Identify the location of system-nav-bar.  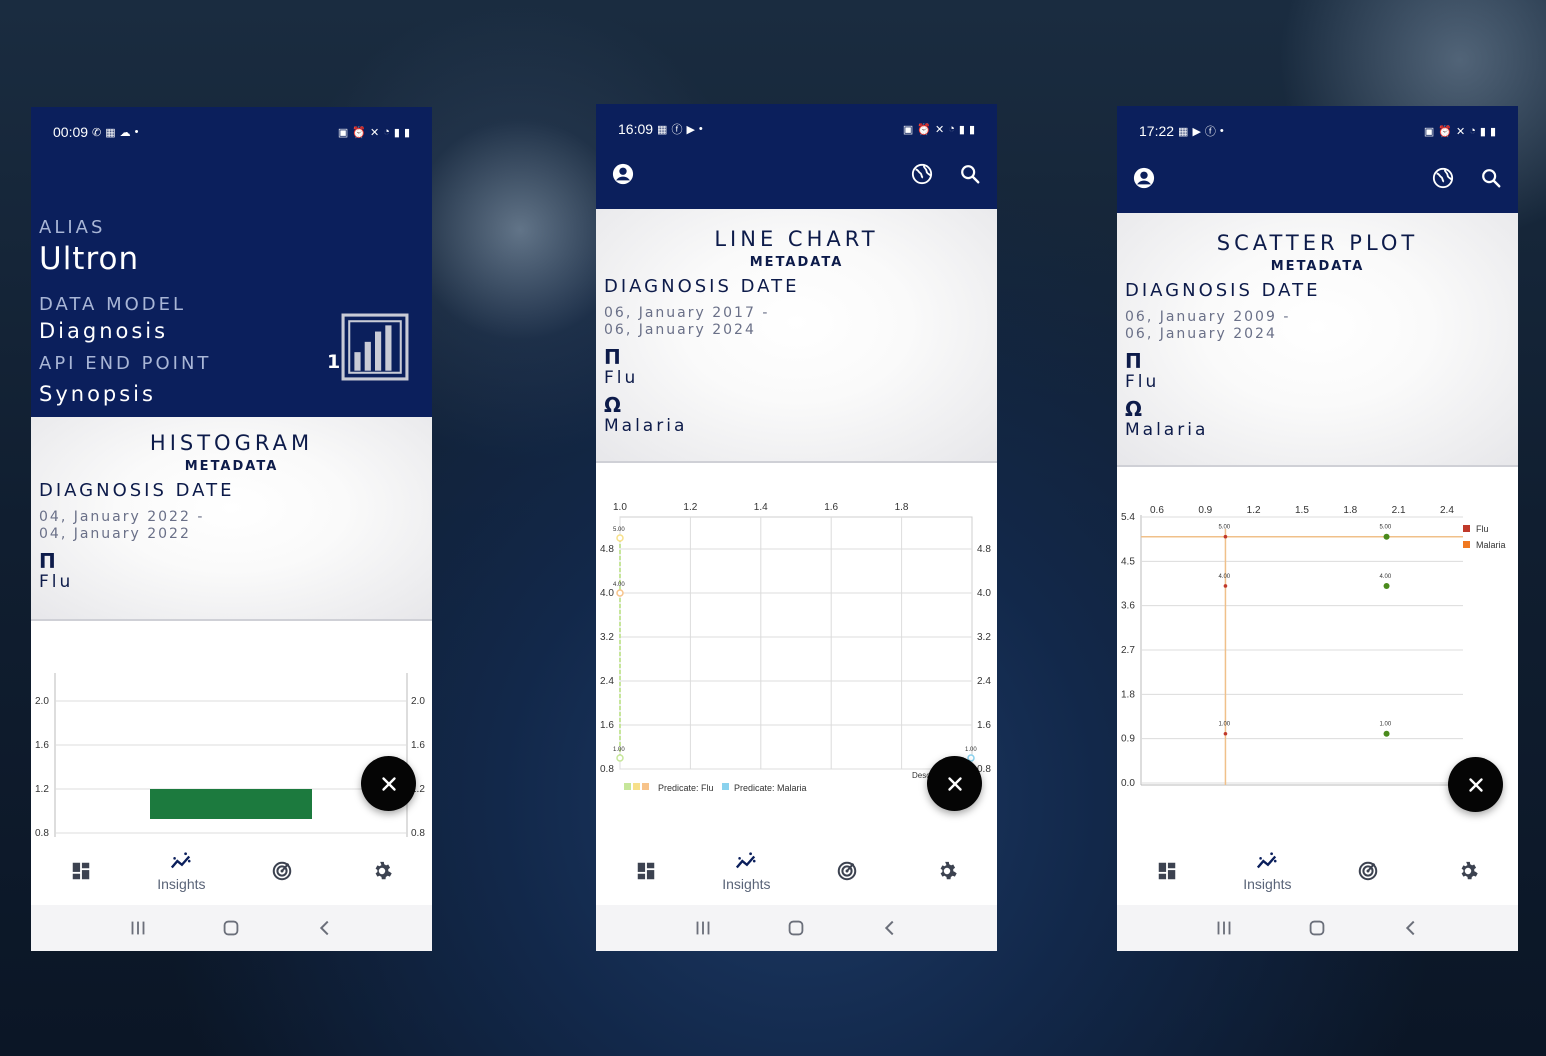
(796, 928).